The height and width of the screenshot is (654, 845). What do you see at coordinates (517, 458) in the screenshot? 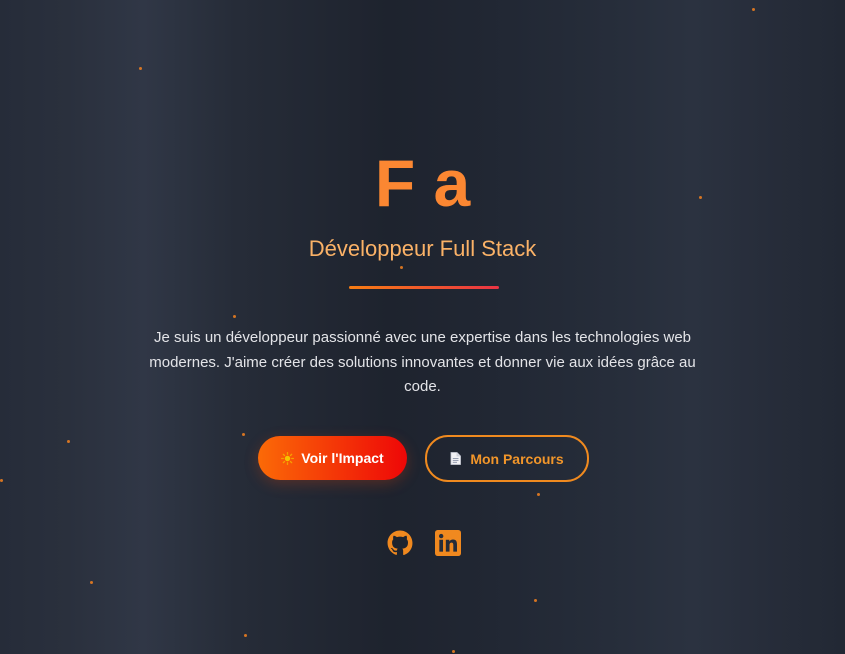
I see `mon-parcours-label: Mon Parcours` at bounding box center [517, 458].